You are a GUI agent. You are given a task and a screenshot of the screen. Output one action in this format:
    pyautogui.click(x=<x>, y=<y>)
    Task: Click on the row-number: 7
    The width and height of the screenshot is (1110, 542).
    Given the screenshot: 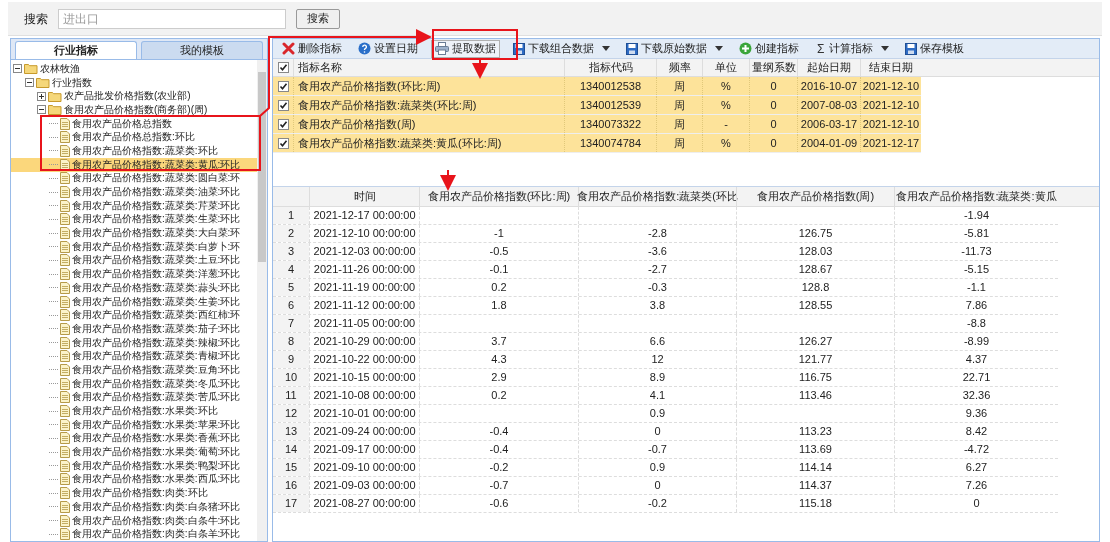 What is the action you would take?
    pyautogui.click(x=291, y=323)
    